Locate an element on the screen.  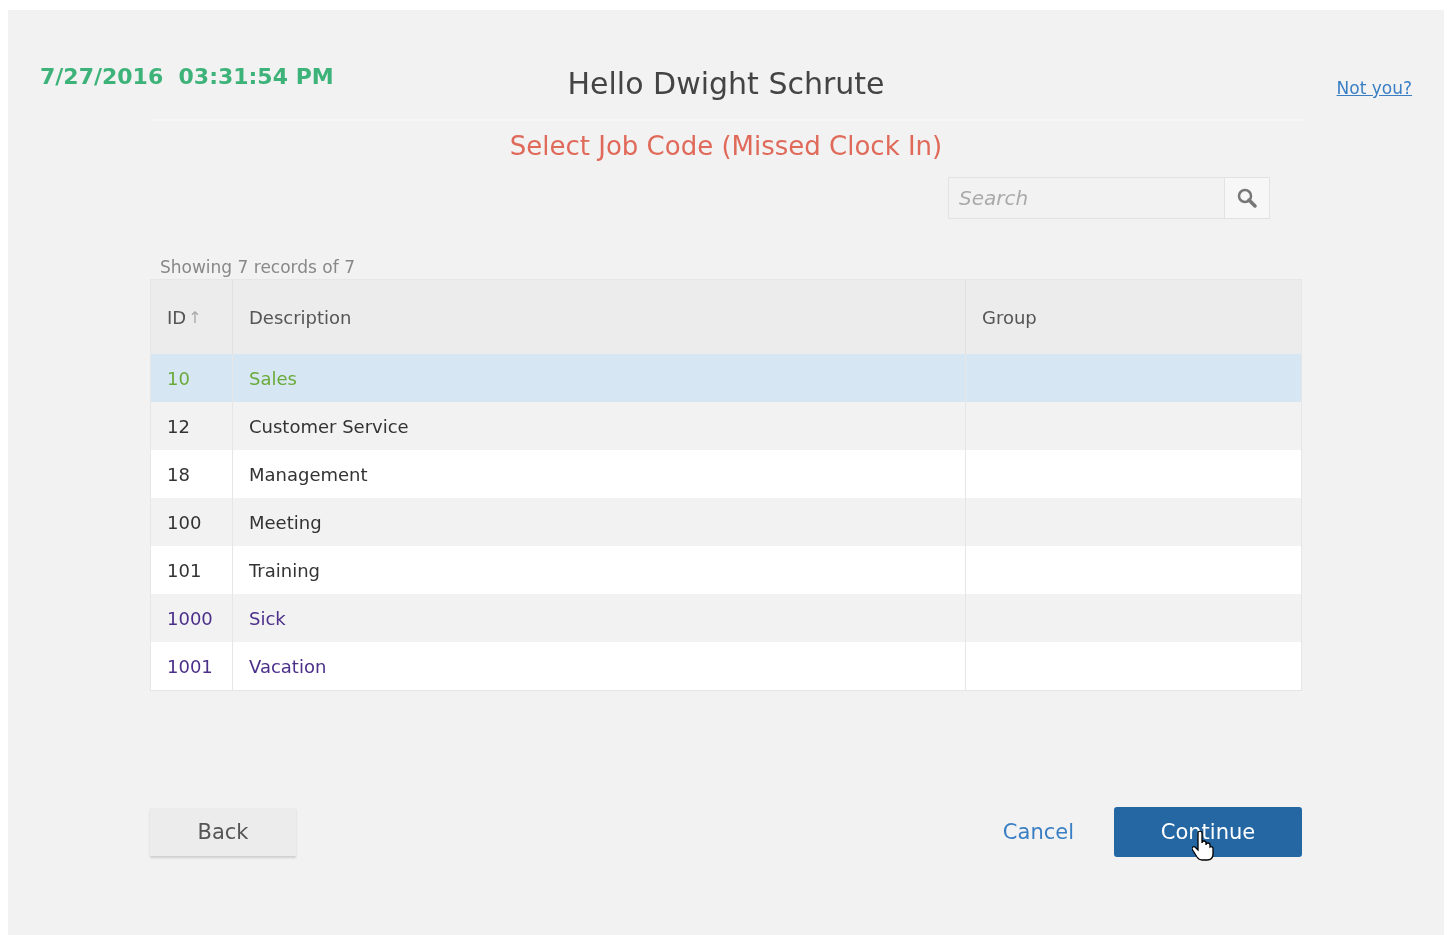
table-row: 1000 Sick is located at coordinates (726, 618).